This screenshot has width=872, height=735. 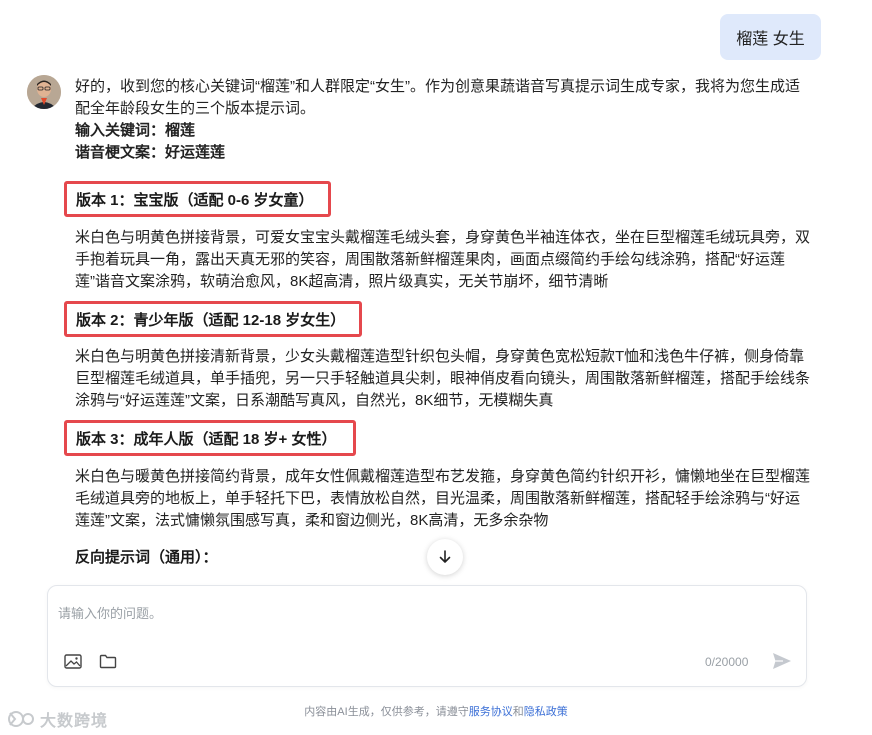 I want to click on send-icon, so click(x=782, y=661).